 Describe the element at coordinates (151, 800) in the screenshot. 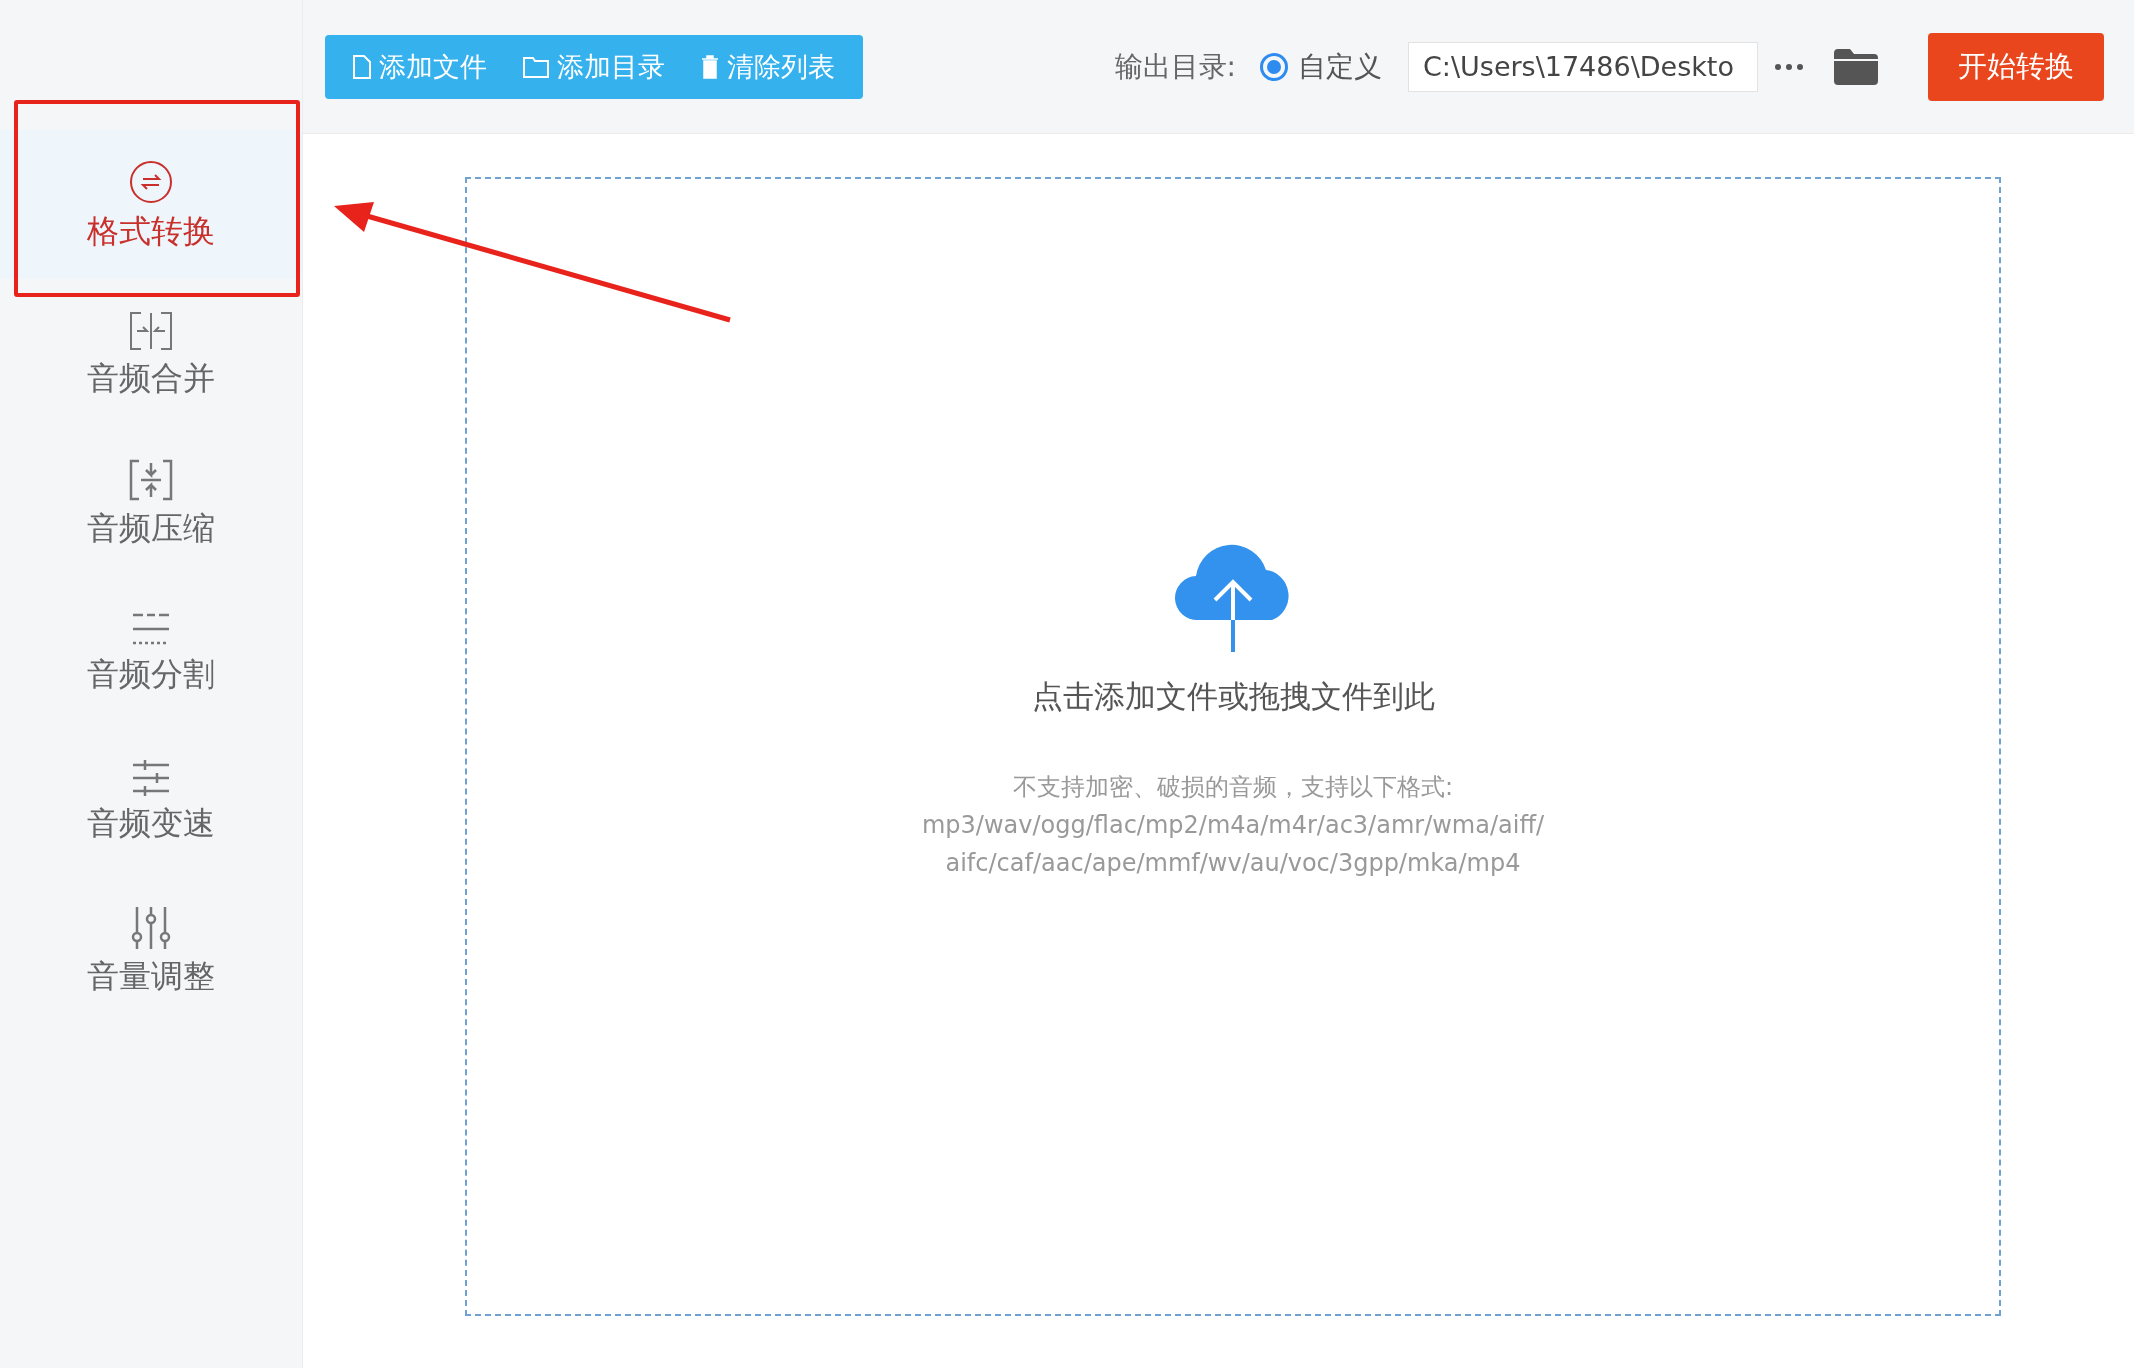

I see `sidebar-item: 音频变速` at that location.